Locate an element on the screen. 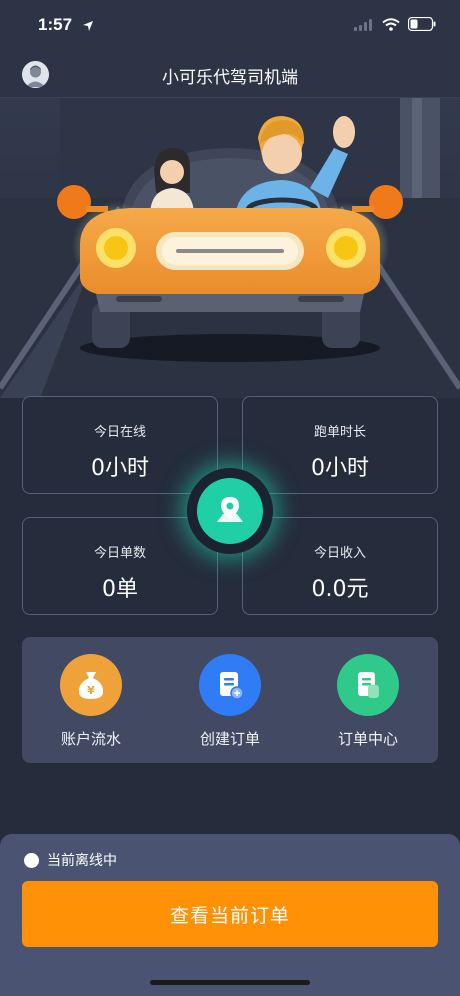 This screenshot has width=460, height=996. page-title: 小可乐代驾司机端 is located at coordinates (230, 78).